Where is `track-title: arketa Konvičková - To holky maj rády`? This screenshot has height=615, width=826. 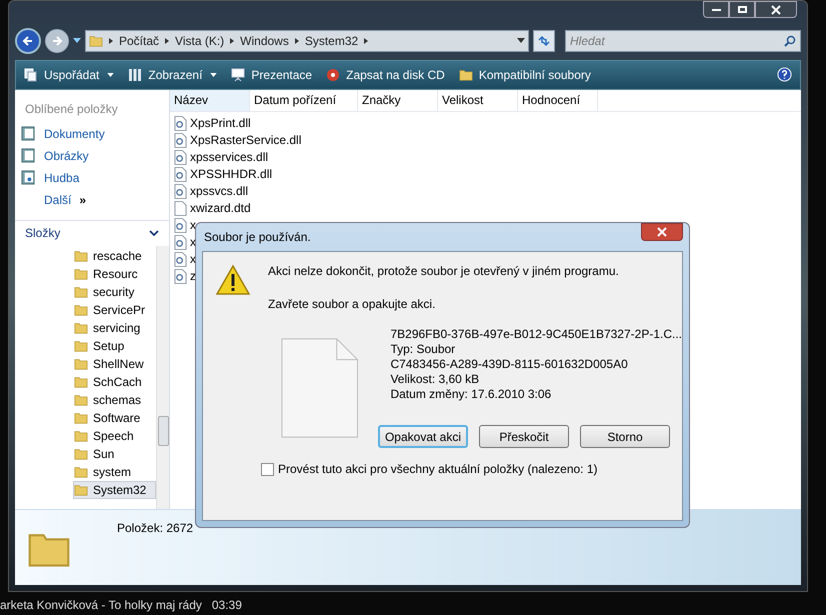
track-title: arketa Konvičková - To holky maj rády is located at coordinates (101, 605).